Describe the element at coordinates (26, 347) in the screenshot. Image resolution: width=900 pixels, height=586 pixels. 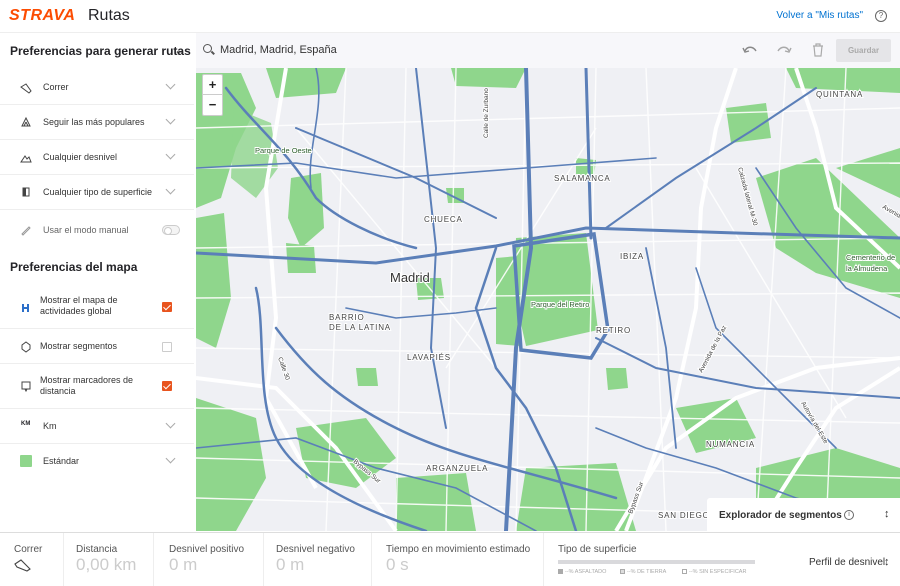
I see `segment-icon` at that location.